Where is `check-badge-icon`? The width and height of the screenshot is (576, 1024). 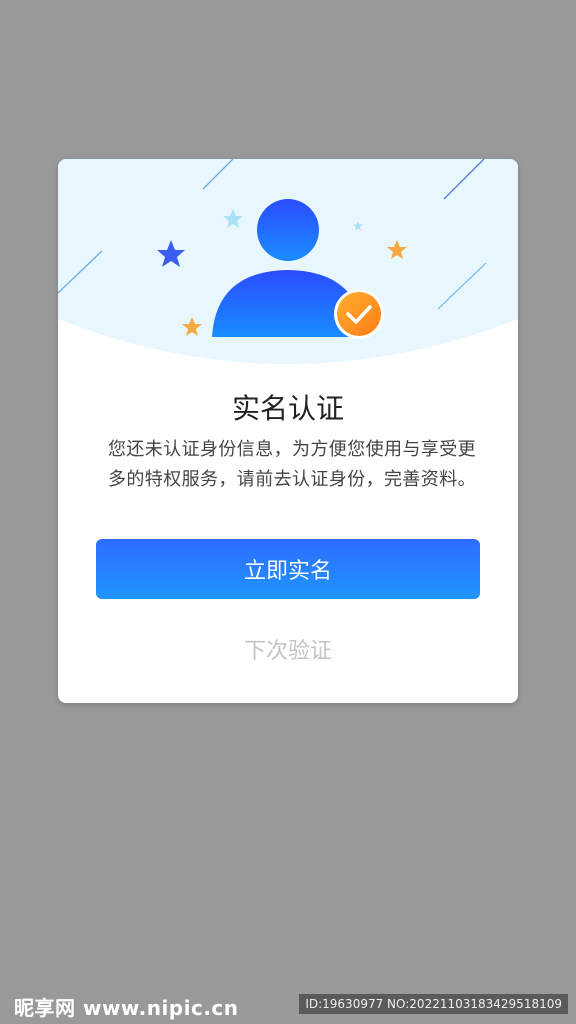 check-badge-icon is located at coordinates (359, 314).